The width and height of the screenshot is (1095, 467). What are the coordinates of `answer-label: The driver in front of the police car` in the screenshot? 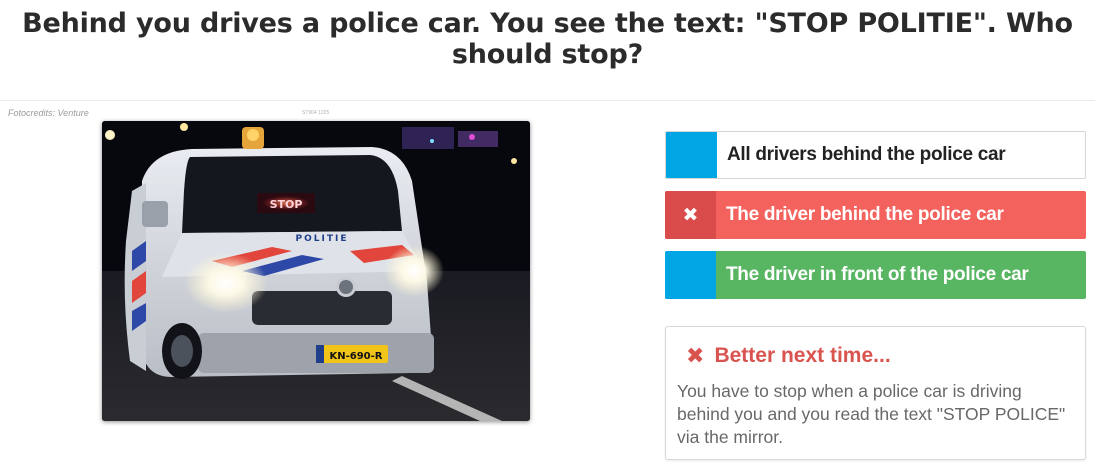 It's located at (877, 274).